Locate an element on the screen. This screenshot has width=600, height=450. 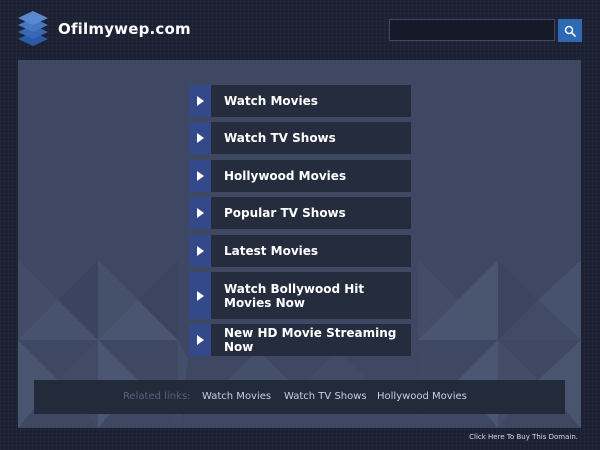
menu-item-watch-movies: Watch Movies is located at coordinates (300, 101).